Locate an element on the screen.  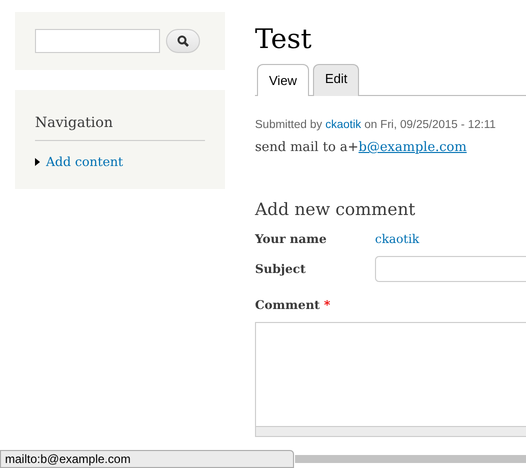
tab: View is located at coordinates (283, 80).